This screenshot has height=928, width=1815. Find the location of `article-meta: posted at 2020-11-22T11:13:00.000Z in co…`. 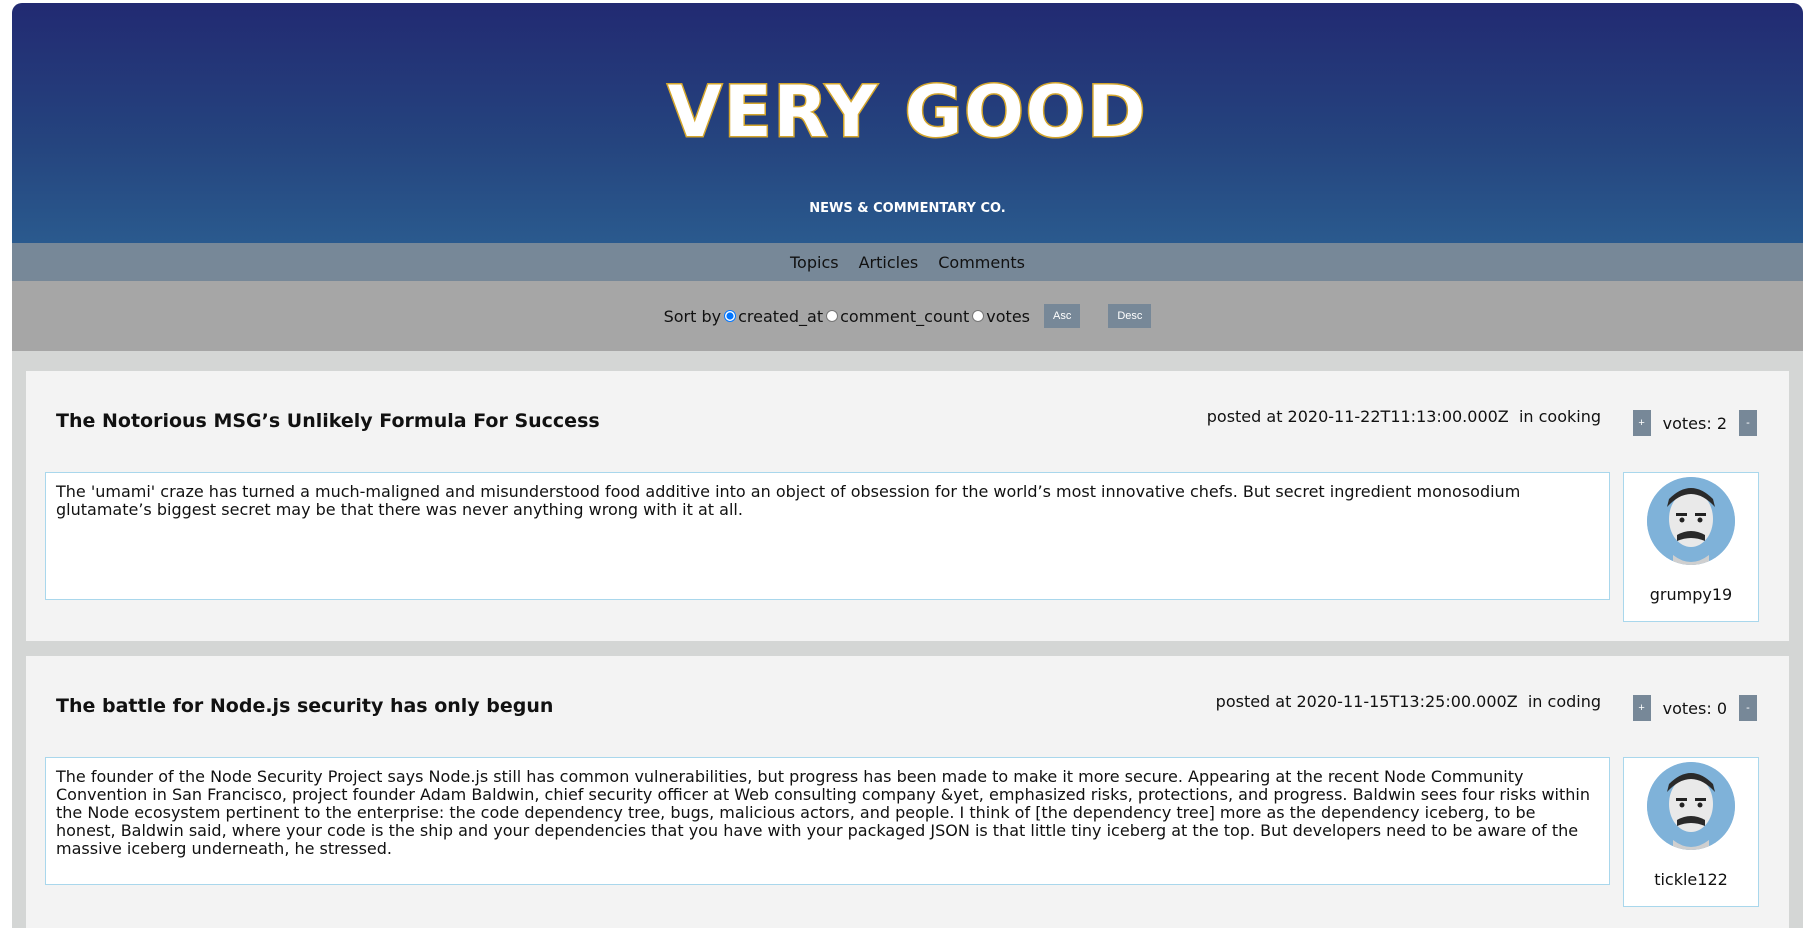

article-meta: posted at 2020-11-22T11:13:00.000Z in co… is located at coordinates (1404, 416).